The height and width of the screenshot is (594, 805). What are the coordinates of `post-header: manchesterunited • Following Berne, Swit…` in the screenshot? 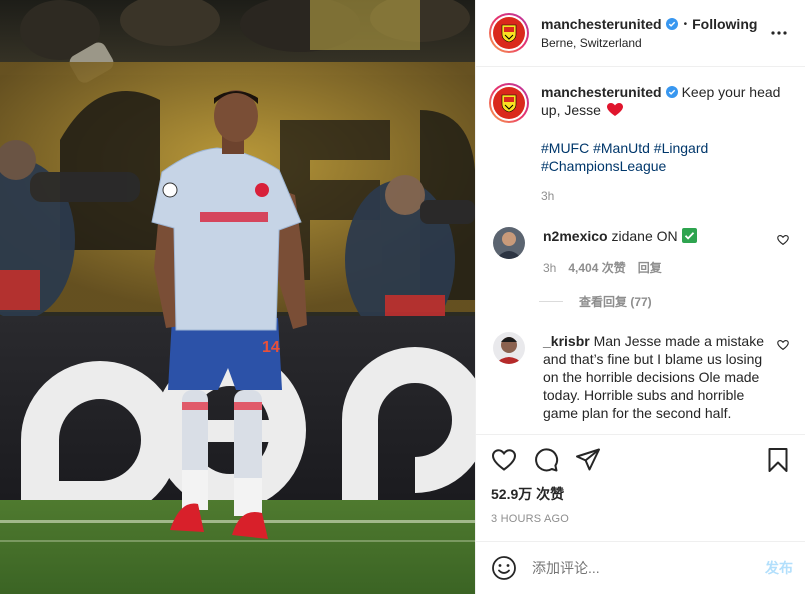 It's located at (640, 33).